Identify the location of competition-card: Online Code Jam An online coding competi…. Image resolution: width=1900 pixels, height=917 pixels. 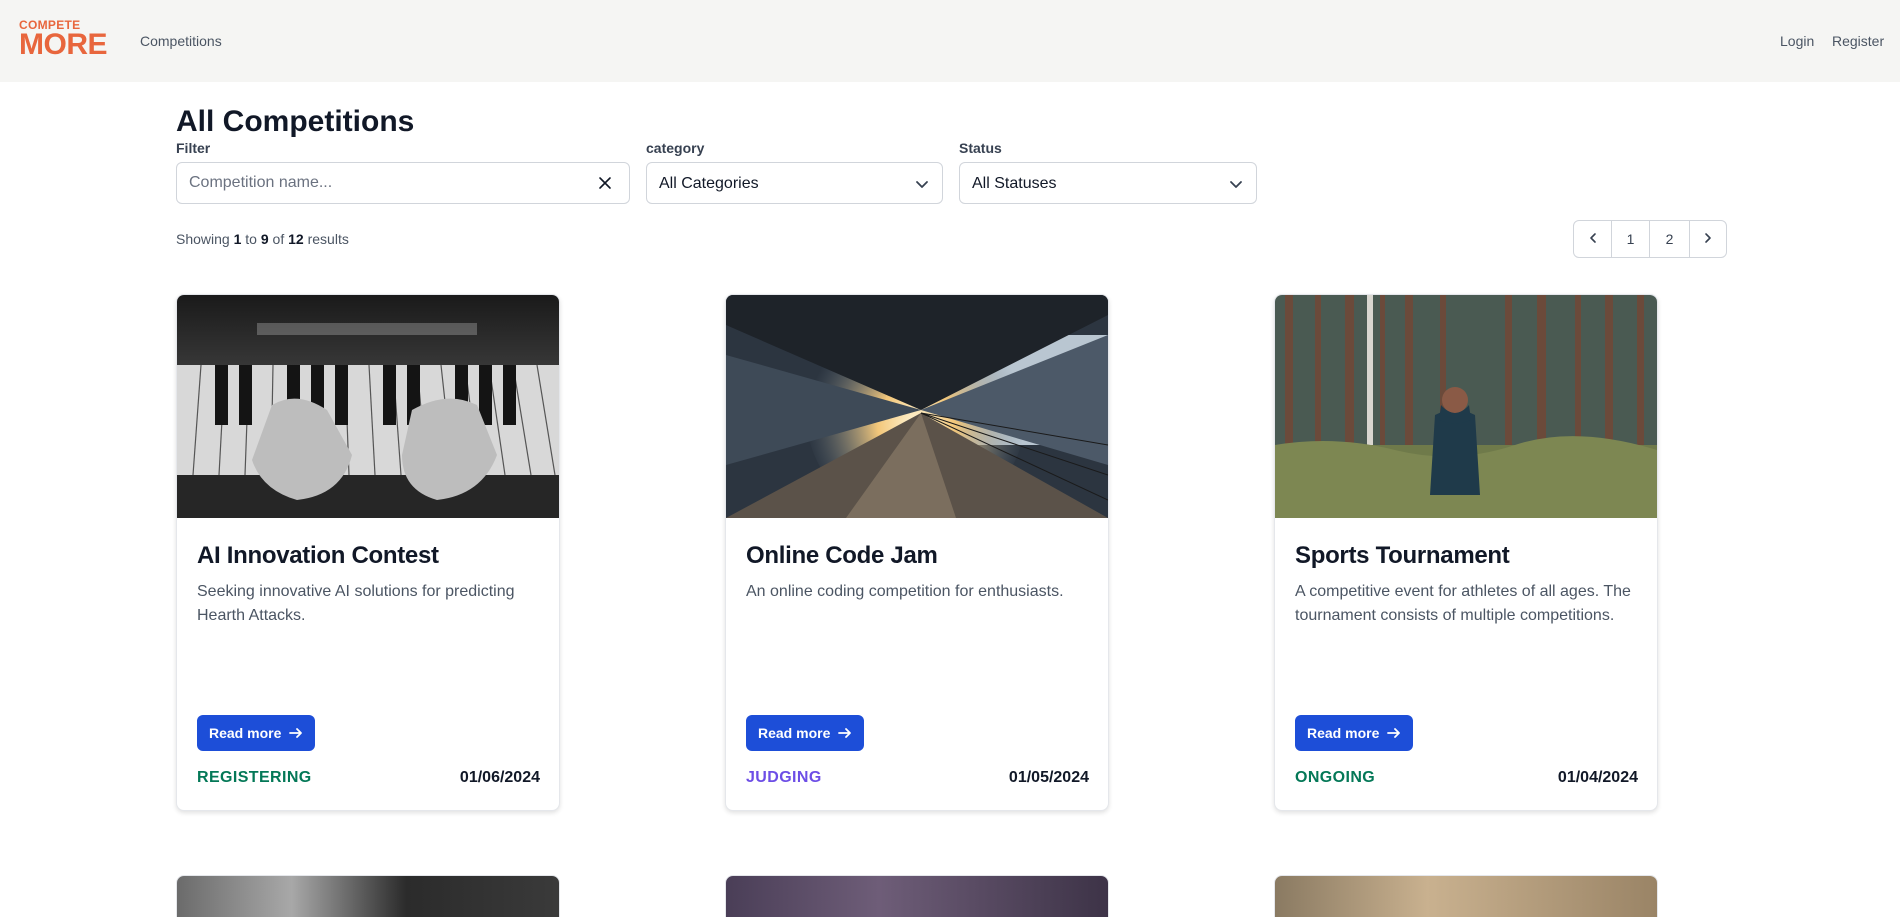
(917, 552).